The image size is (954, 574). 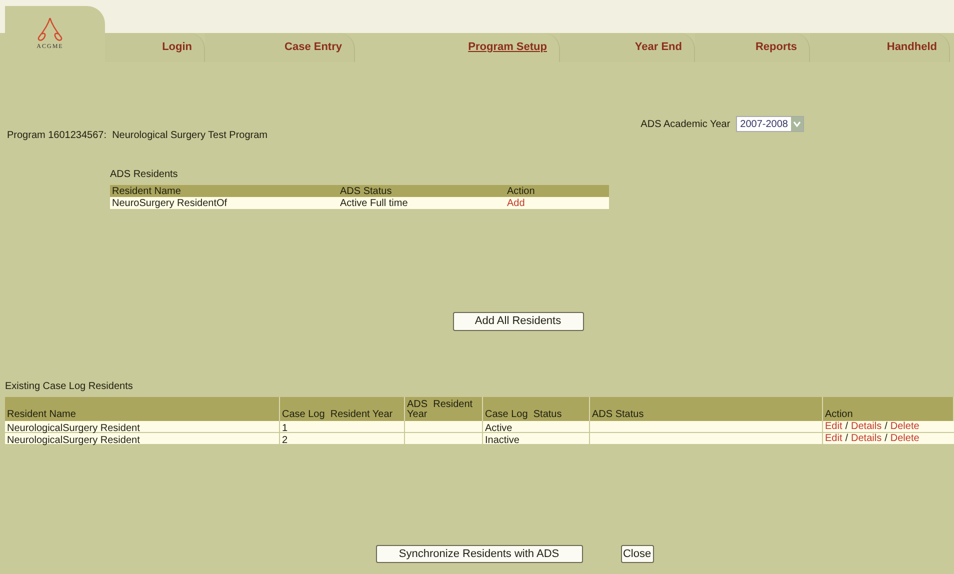 What do you see at coordinates (523, 415) in the screenshot?
I see `column-header: Case Log Status` at bounding box center [523, 415].